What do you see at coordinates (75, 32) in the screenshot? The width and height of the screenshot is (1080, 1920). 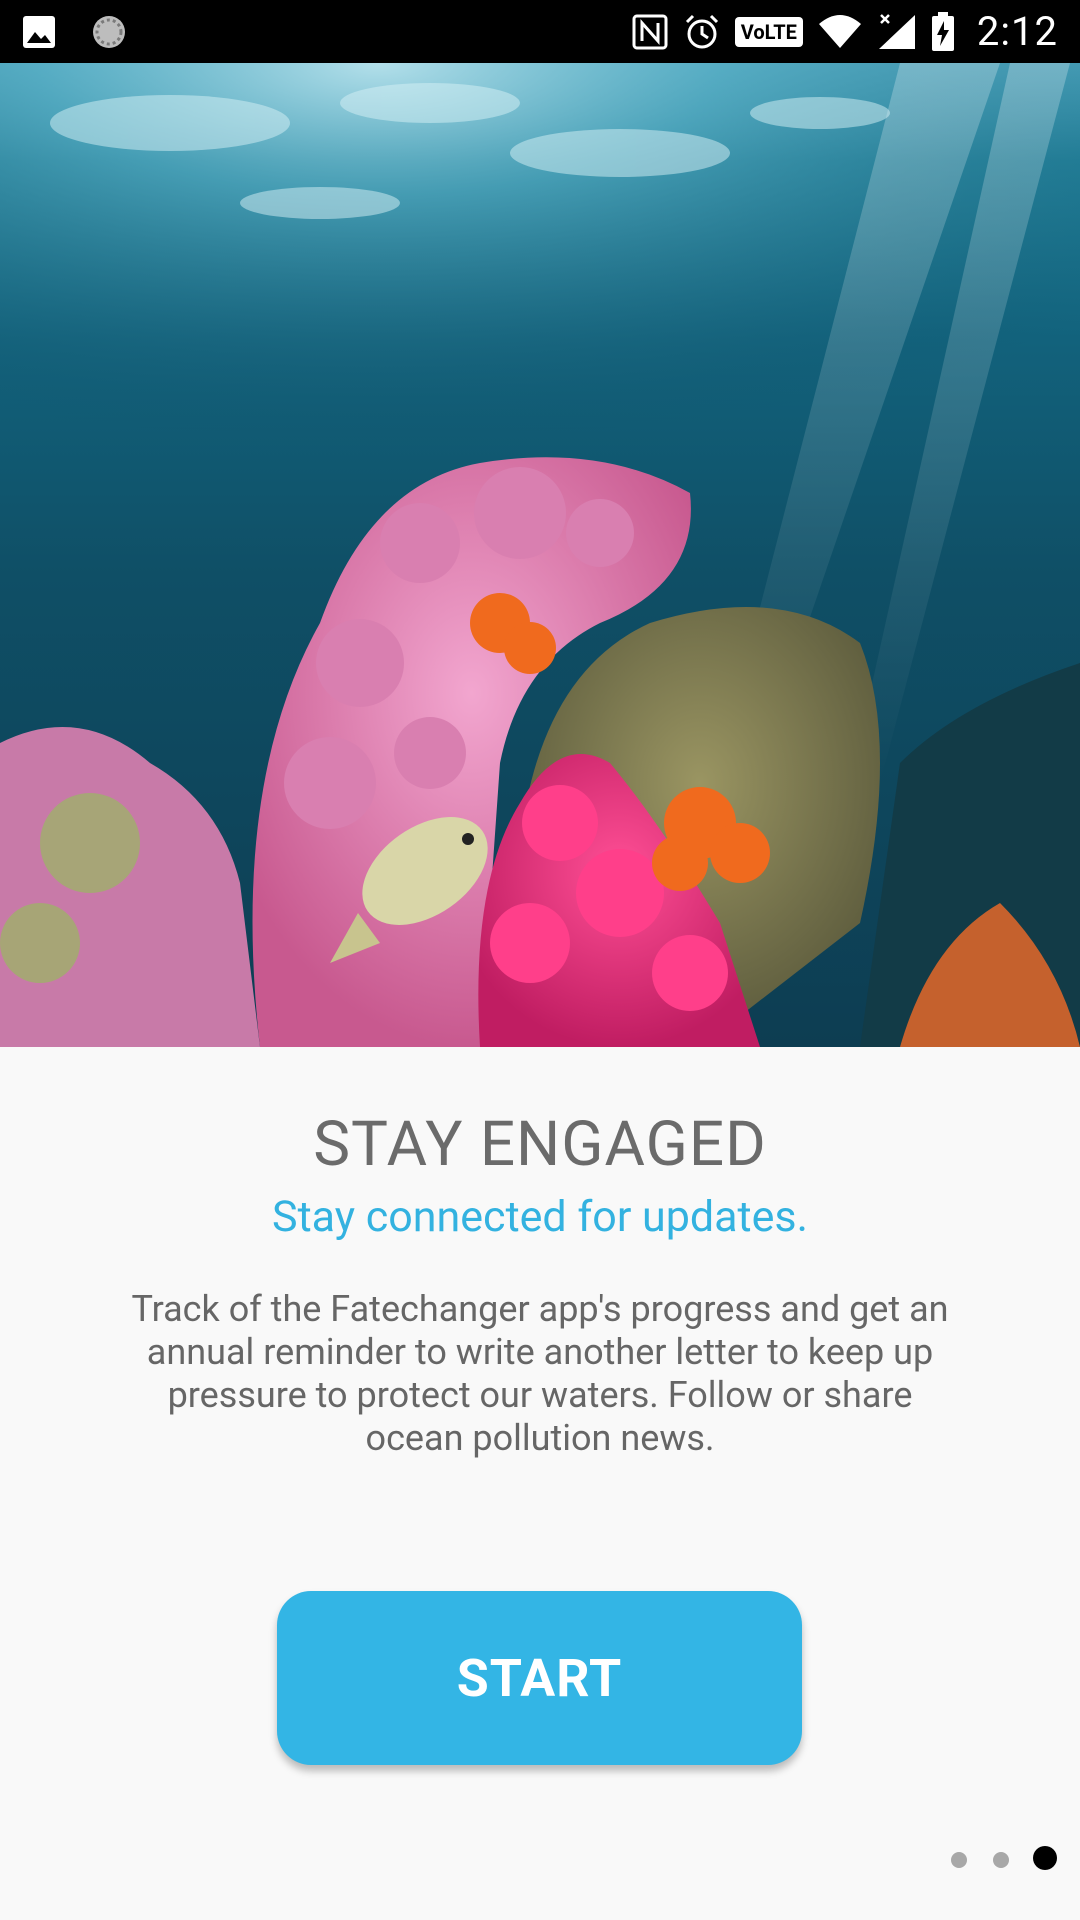 I see `status-bar-left` at bounding box center [75, 32].